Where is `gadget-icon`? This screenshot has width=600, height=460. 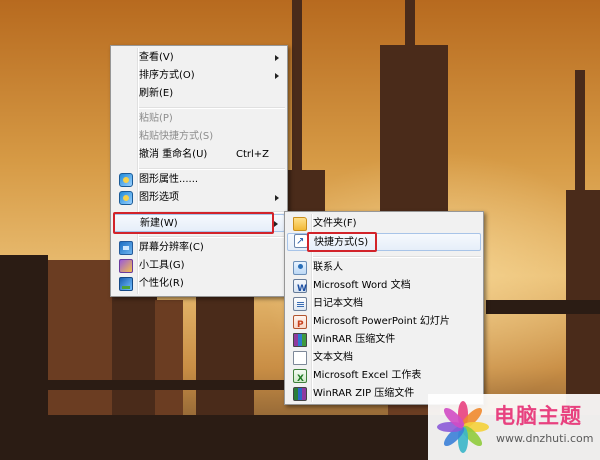
gadget-icon is located at coordinates (126, 266).